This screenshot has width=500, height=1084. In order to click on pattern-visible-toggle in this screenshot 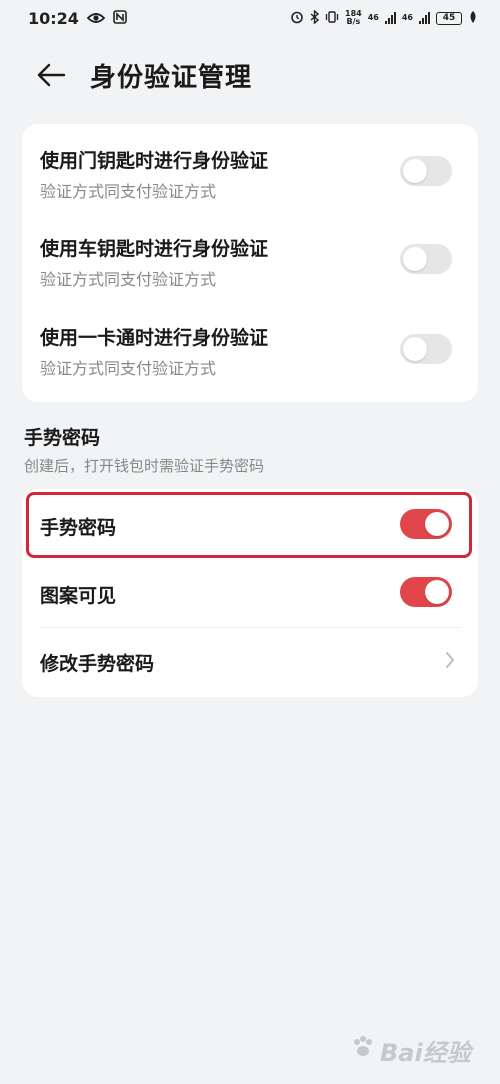, I will do `click(426, 592)`.